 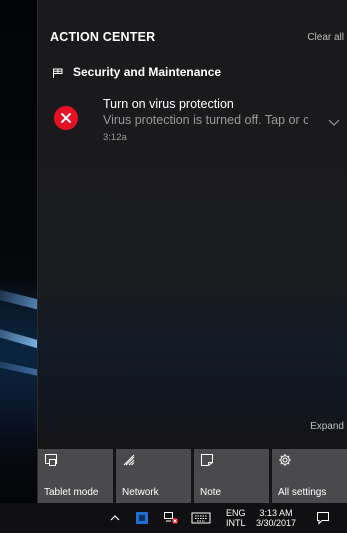 What do you see at coordinates (211, 492) in the screenshot?
I see `quick-action-label: Note` at bounding box center [211, 492].